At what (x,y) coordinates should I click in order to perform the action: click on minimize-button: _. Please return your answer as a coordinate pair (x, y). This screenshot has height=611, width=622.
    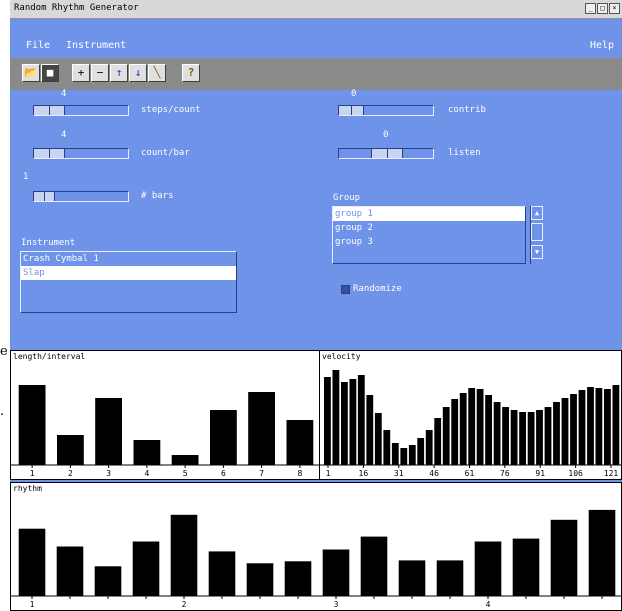
    Looking at the image, I should click on (590, 8).